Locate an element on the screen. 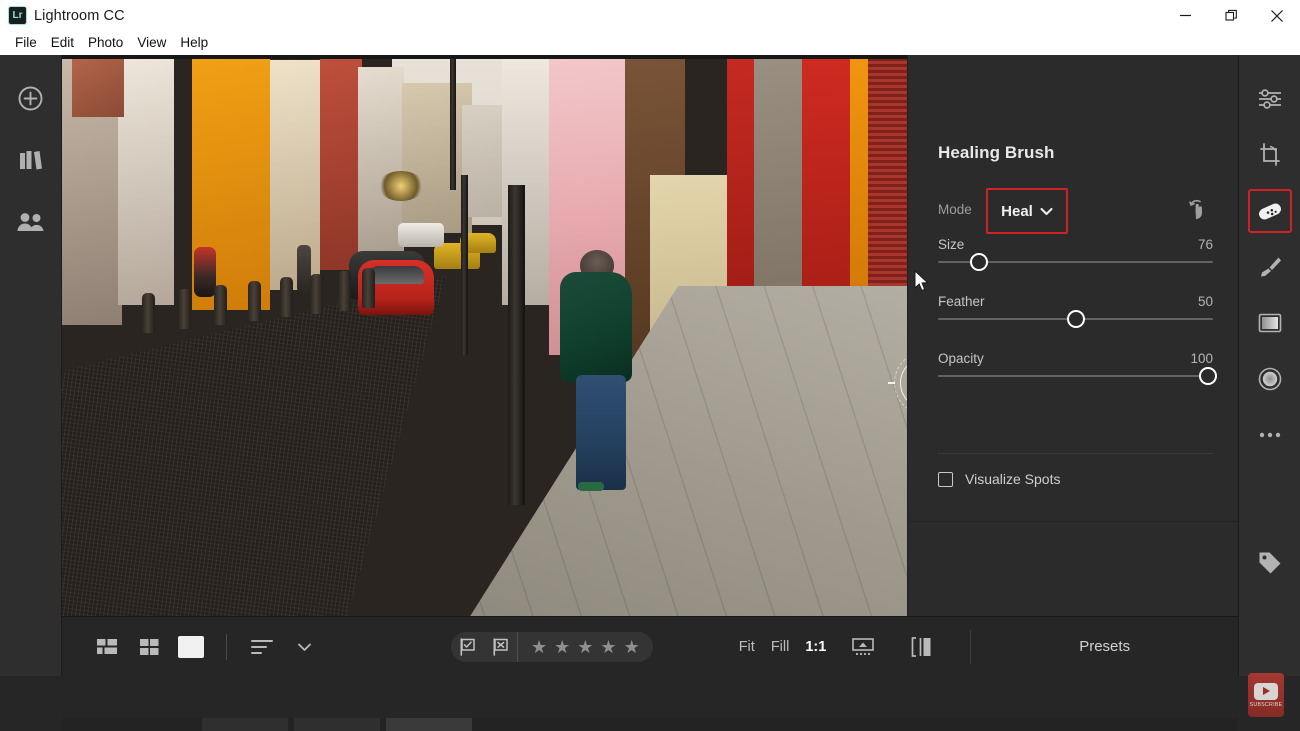 This screenshot has width=1300, height=731. visualize-spots-checkbox is located at coordinates (945, 479).